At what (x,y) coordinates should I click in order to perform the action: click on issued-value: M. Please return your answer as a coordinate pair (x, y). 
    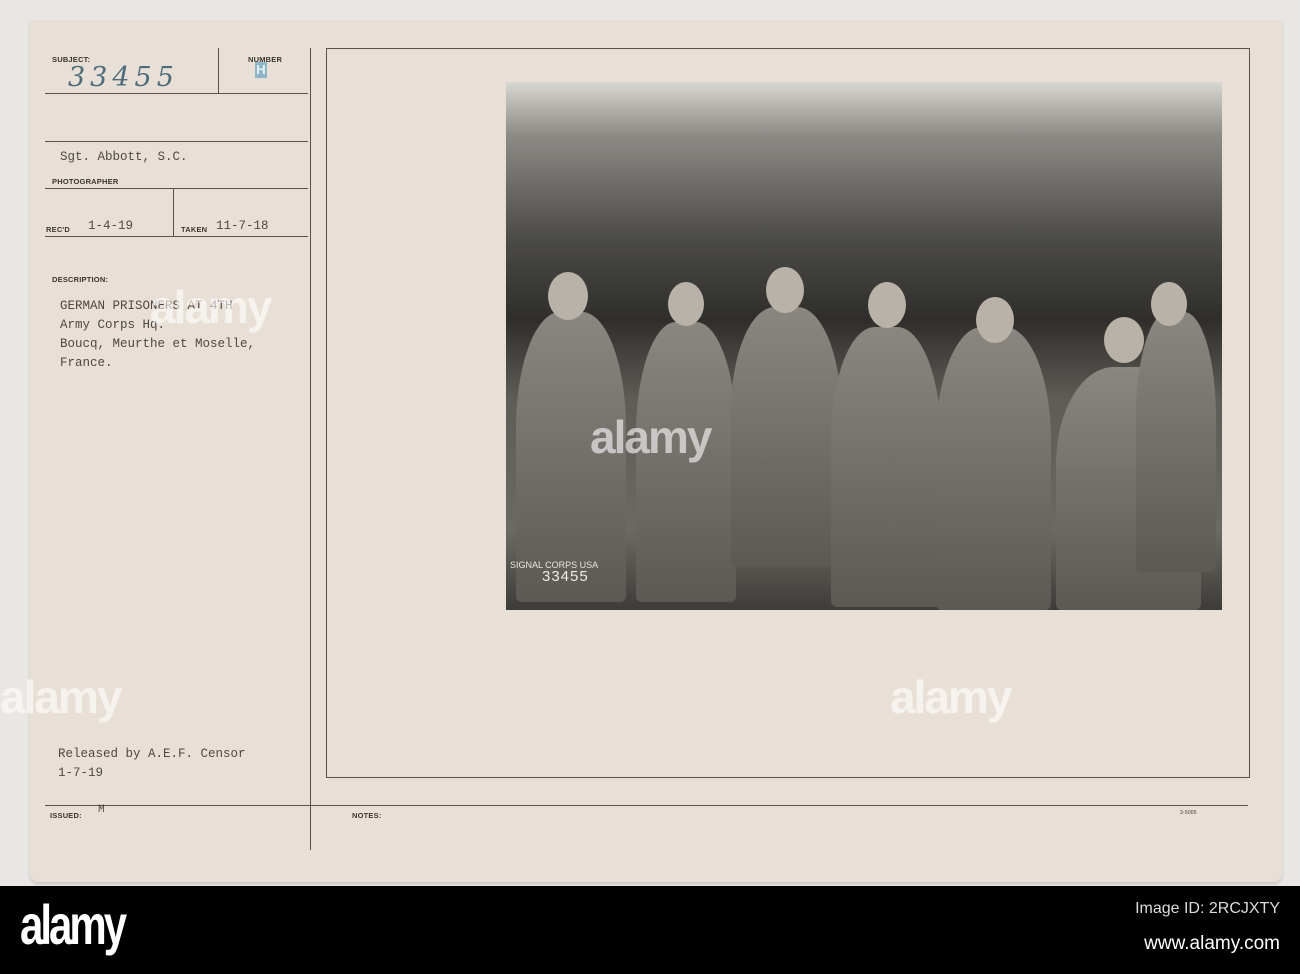
    Looking at the image, I should click on (101, 810).